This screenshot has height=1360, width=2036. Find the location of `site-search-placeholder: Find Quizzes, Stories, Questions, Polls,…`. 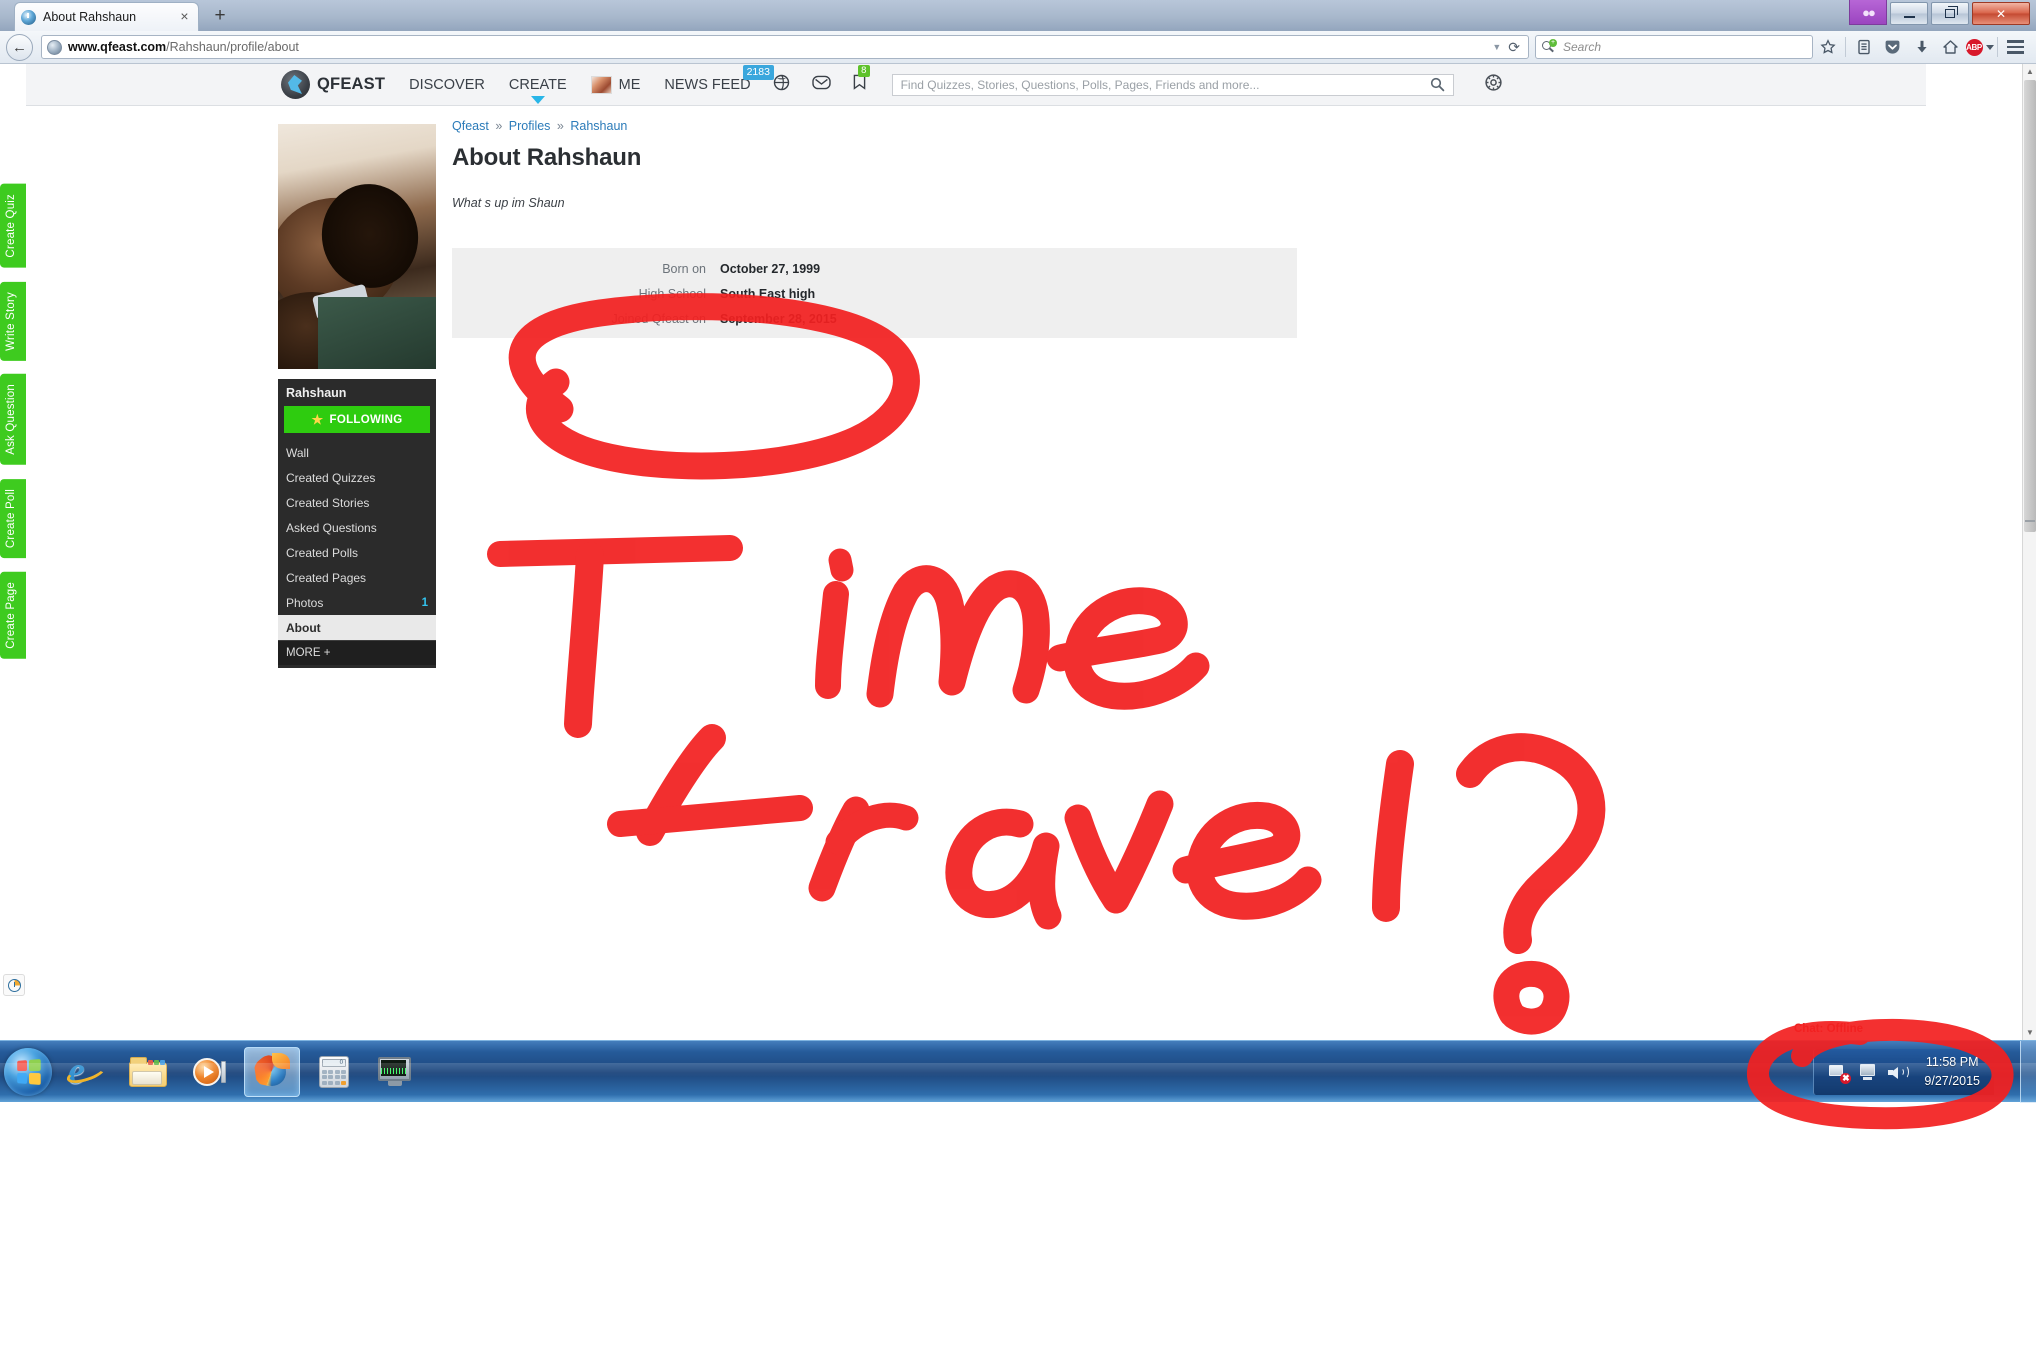

site-search-placeholder: Find Quizzes, Stories, Questions, Polls,… is located at coordinates (1080, 84).